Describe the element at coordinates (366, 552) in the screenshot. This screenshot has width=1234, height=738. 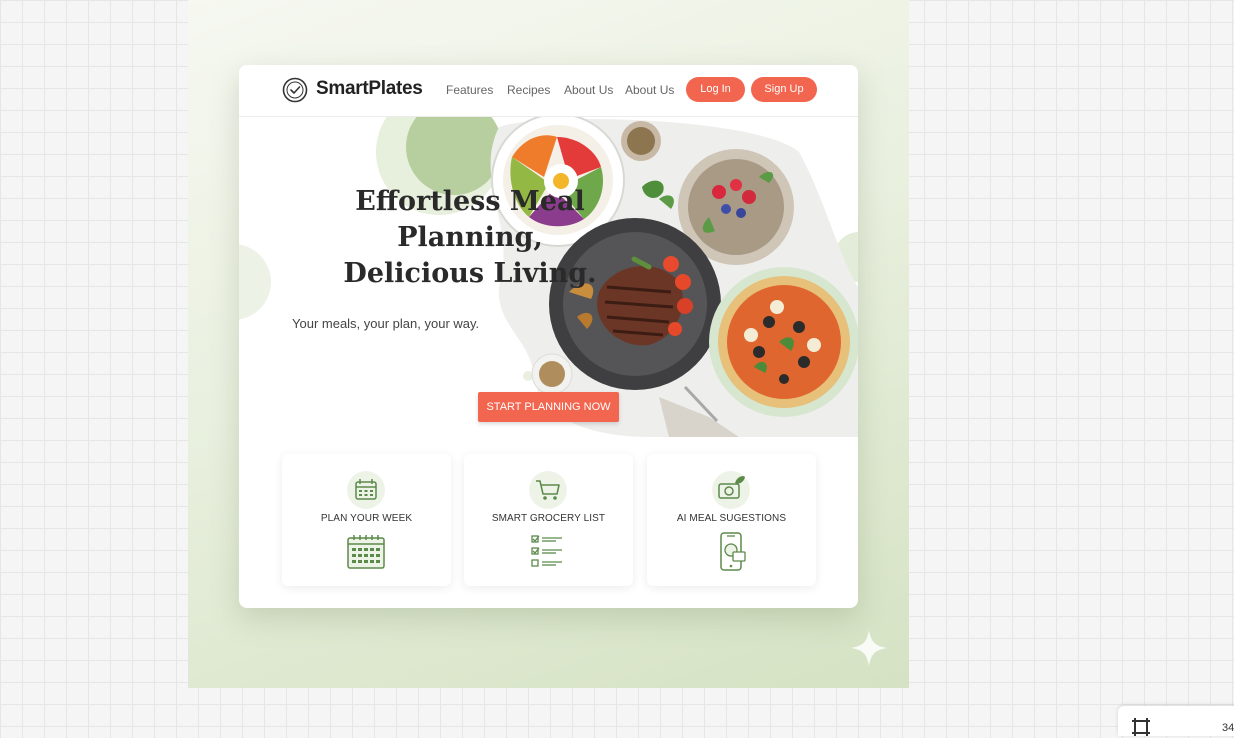
I see `calendar-grid-icon` at that location.